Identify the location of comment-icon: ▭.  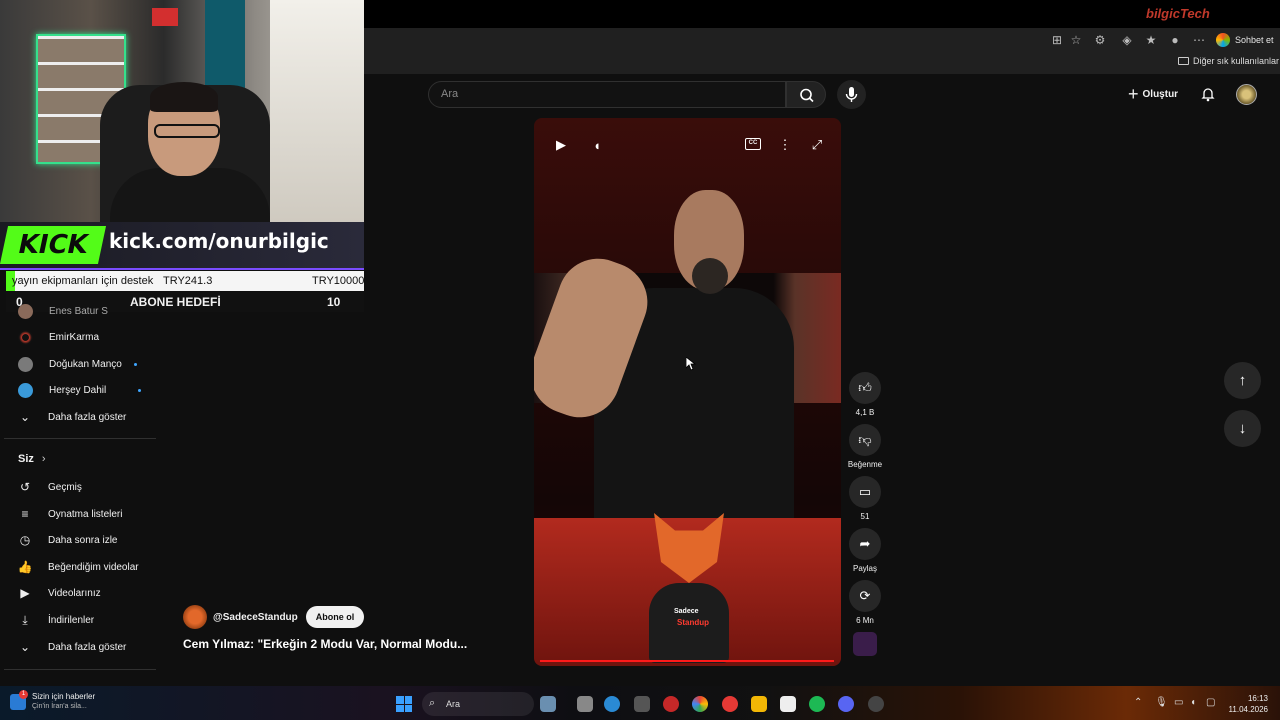
(865, 491).